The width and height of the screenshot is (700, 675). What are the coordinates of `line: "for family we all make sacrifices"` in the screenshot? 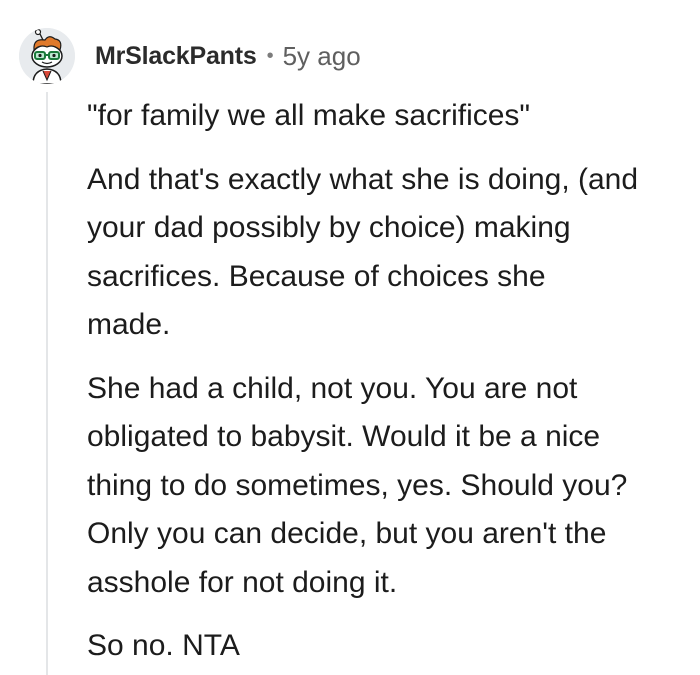 It's located at (309, 115).